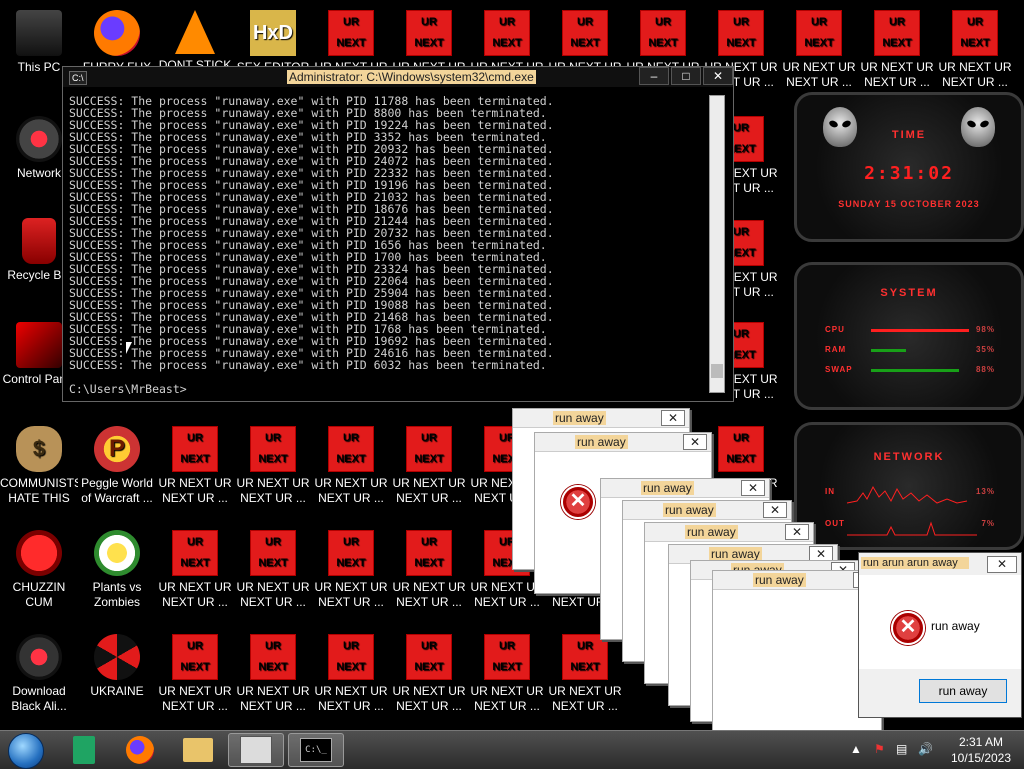 This screenshot has width=1024, height=769. What do you see at coordinates (129, 348) in the screenshot?
I see `mouse-cursor-icon` at bounding box center [129, 348].